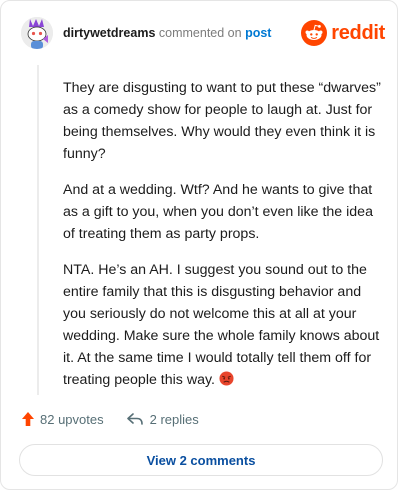 The image size is (400, 492). Describe the element at coordinates (72, 419) in the screenshot. I see `upvote-count: 82 upvotes` at that location.